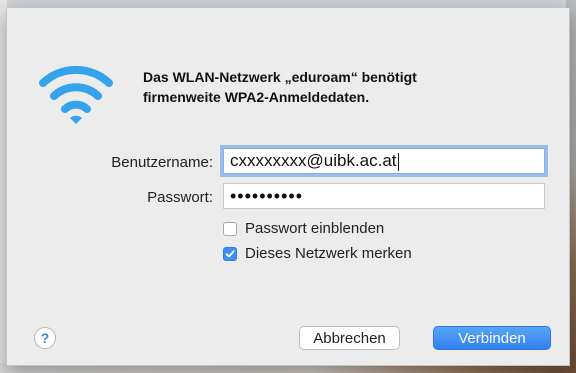 The image size is (576, 373). I want to click on message-line-1: Das WLAN-Netzwerk „eduroam“ benötigt, so click(280, 77).